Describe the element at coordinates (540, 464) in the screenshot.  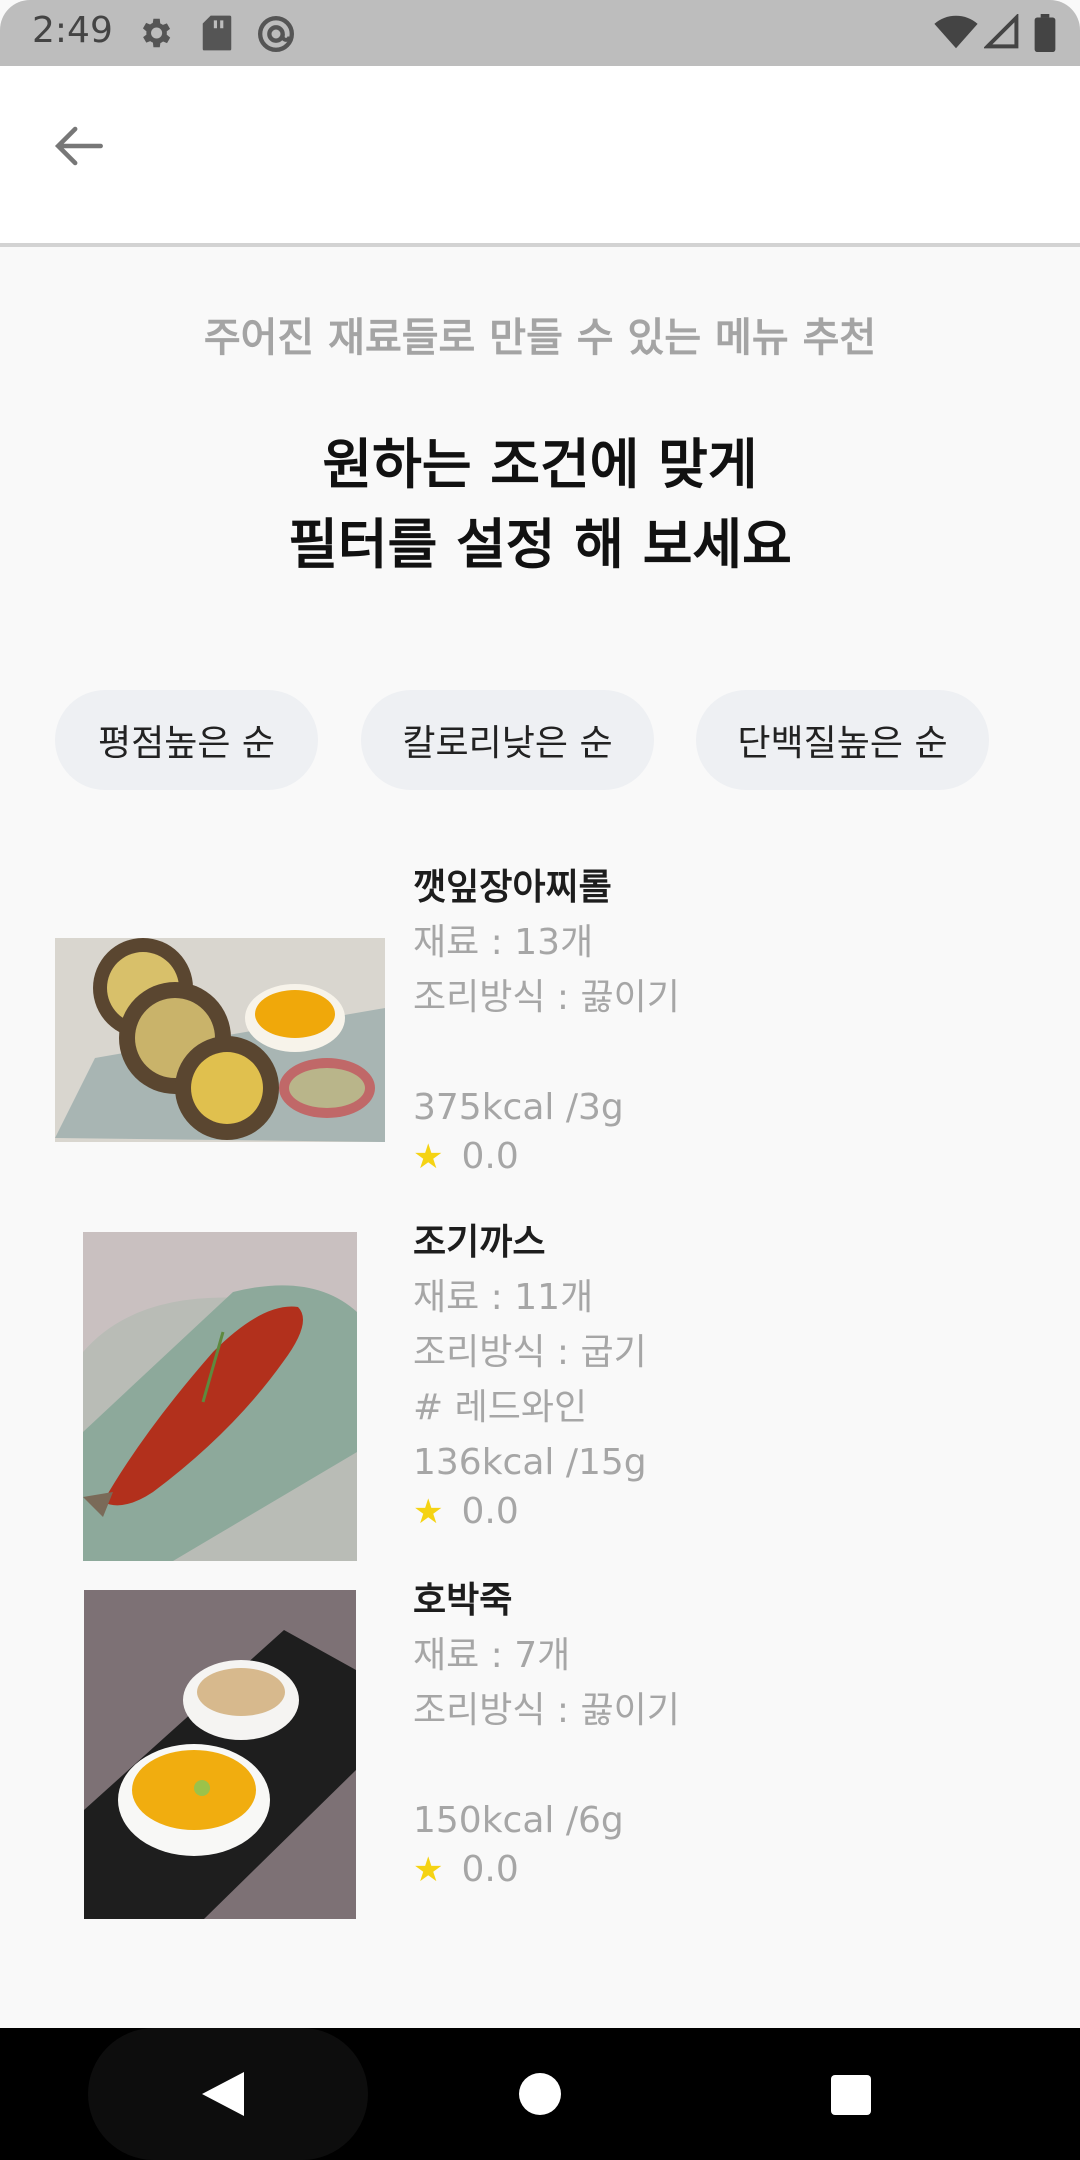
I see `page-title-line-1: 원하는 조건에 맞게` at that location.